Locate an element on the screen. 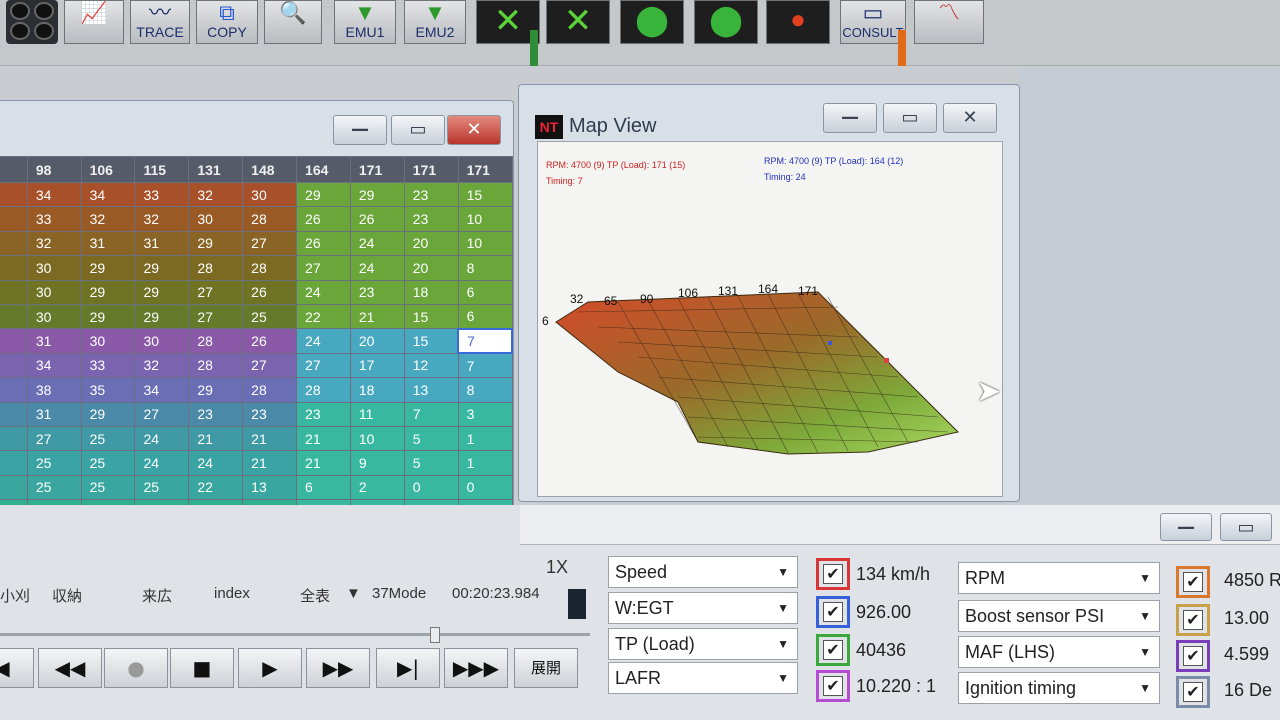  maximize-button: ▭ is located at coordinates (1246, 527).